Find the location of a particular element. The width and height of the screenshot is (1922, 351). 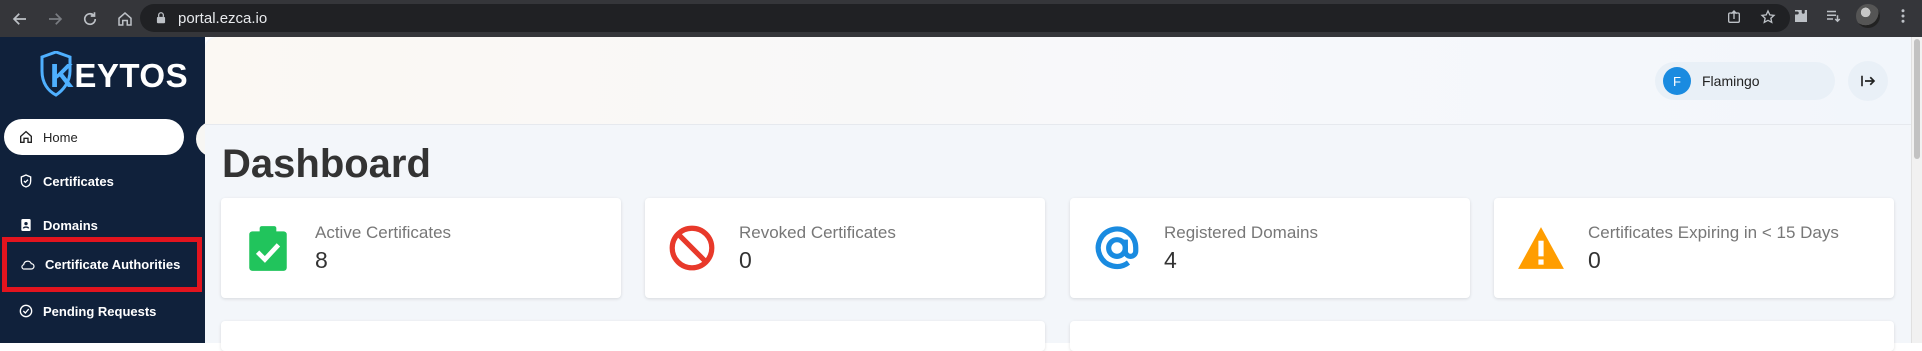

sidebar-item-label: Certificate Authorities is located at coordinates (113, 264).